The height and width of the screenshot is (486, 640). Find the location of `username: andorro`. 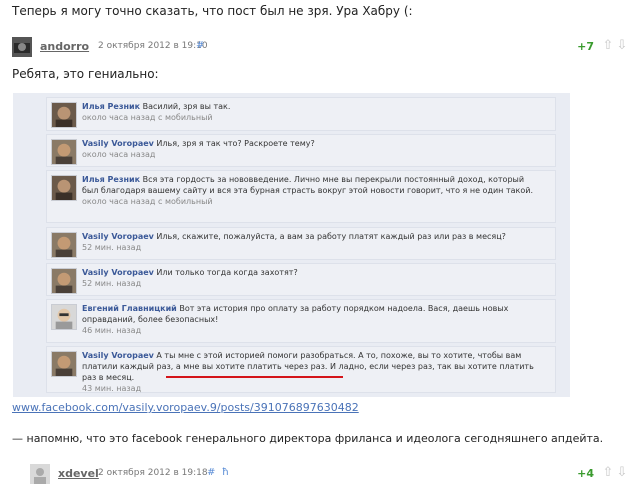

username: andorro is located at coordinates (64, 46).